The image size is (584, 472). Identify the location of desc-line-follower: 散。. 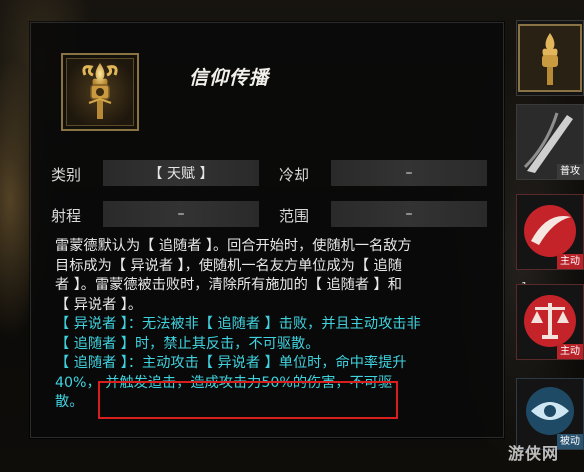
(69, 402).